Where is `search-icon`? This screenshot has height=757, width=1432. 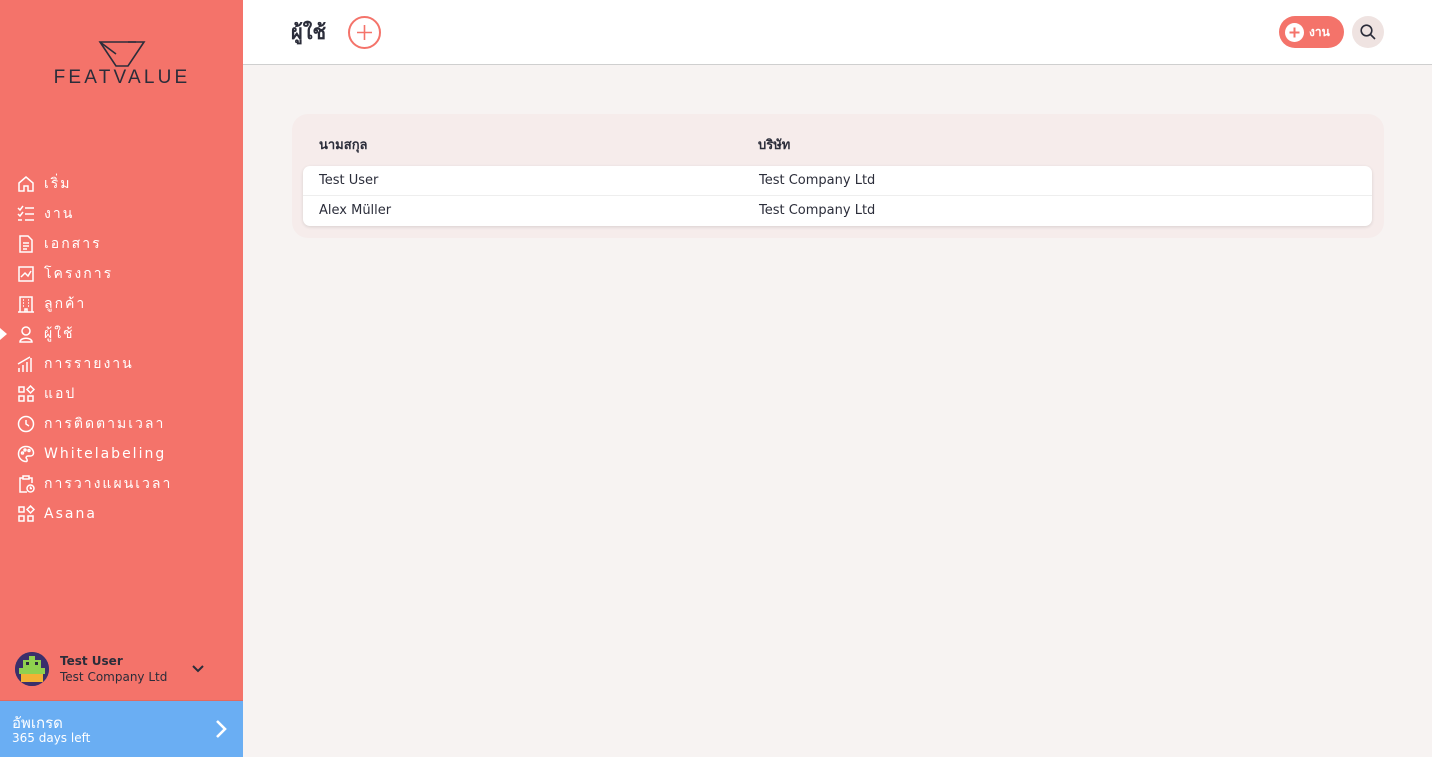 search-icon is located at coordinates (1368, 32).